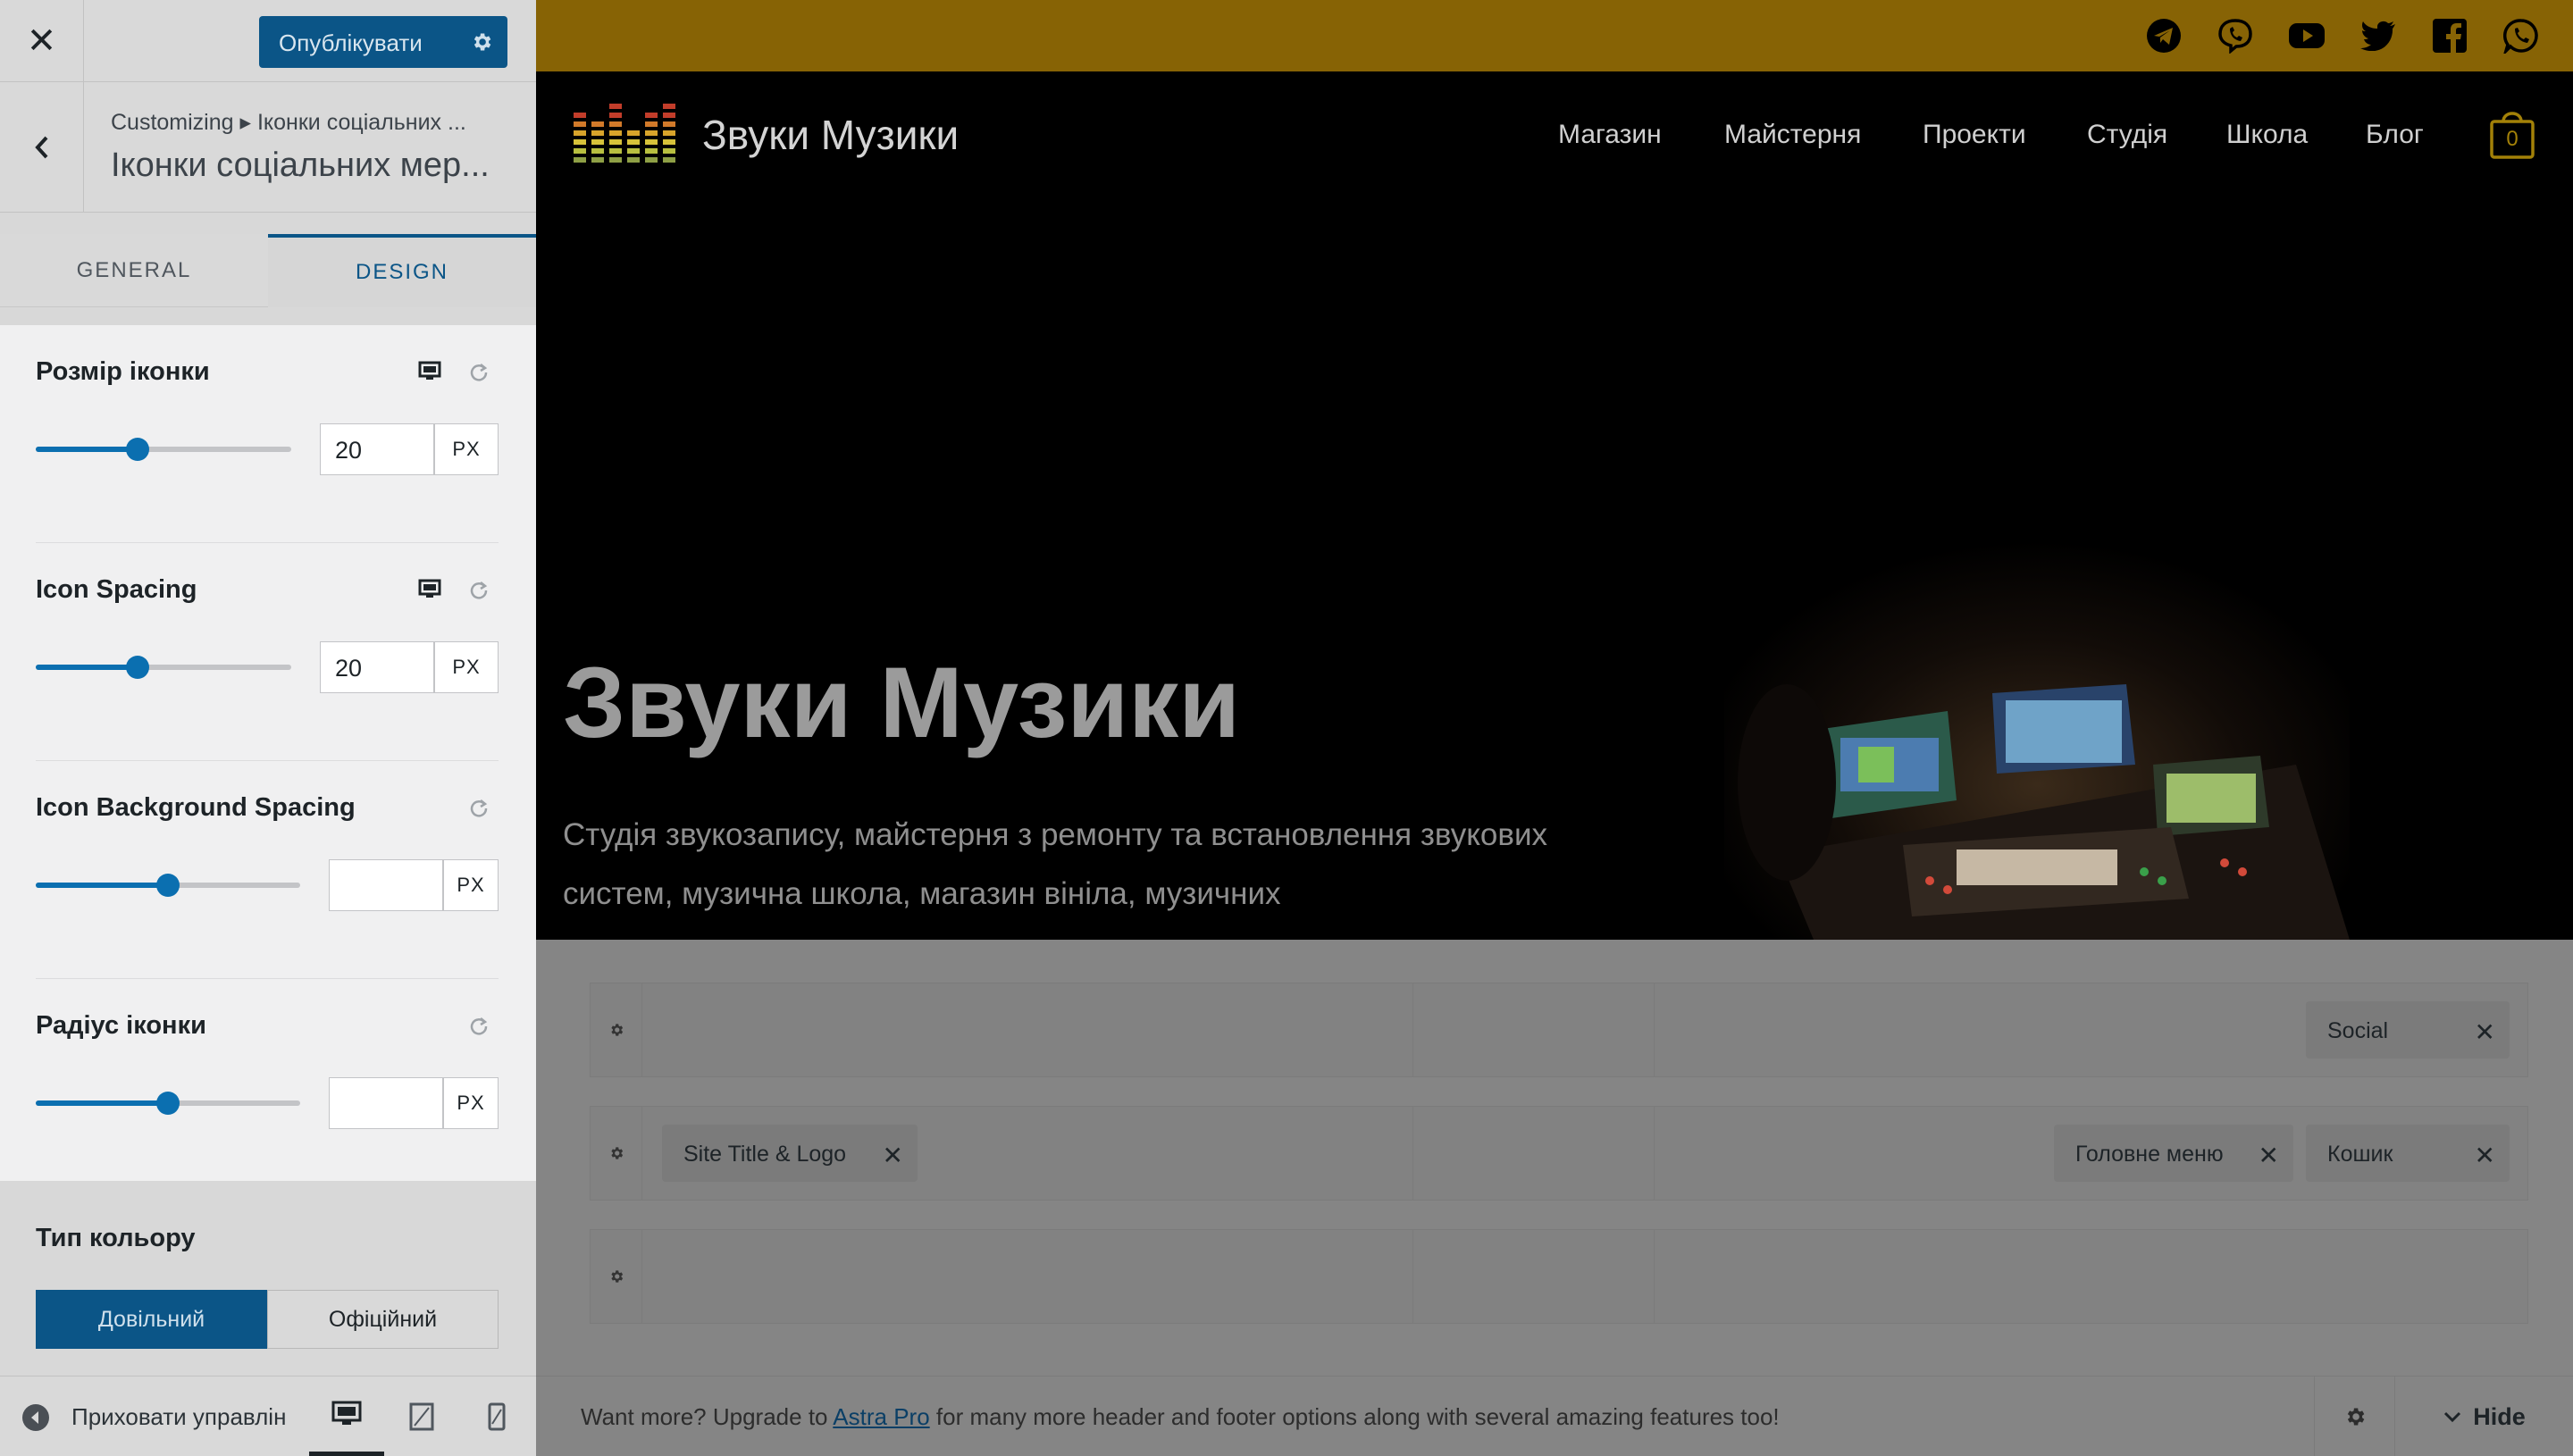 The height and width of the screenshot is (1456, 2573). Describe the element at coordinates (2235, 35) in the screenshot. I see `viber-icon` at that location.